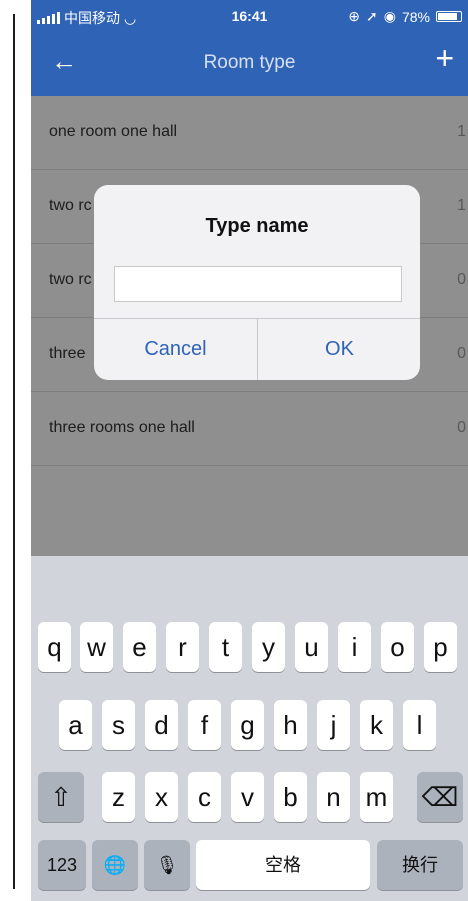  What do you see at coordinates (376, 797) in the screenshot?
I see `key-m: m` at bounding box center [376, 797].